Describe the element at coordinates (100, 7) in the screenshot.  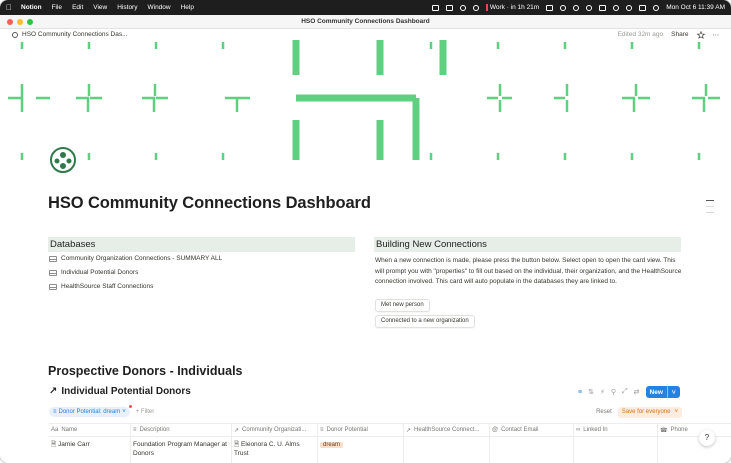
I see `menu-view: View` at that location.